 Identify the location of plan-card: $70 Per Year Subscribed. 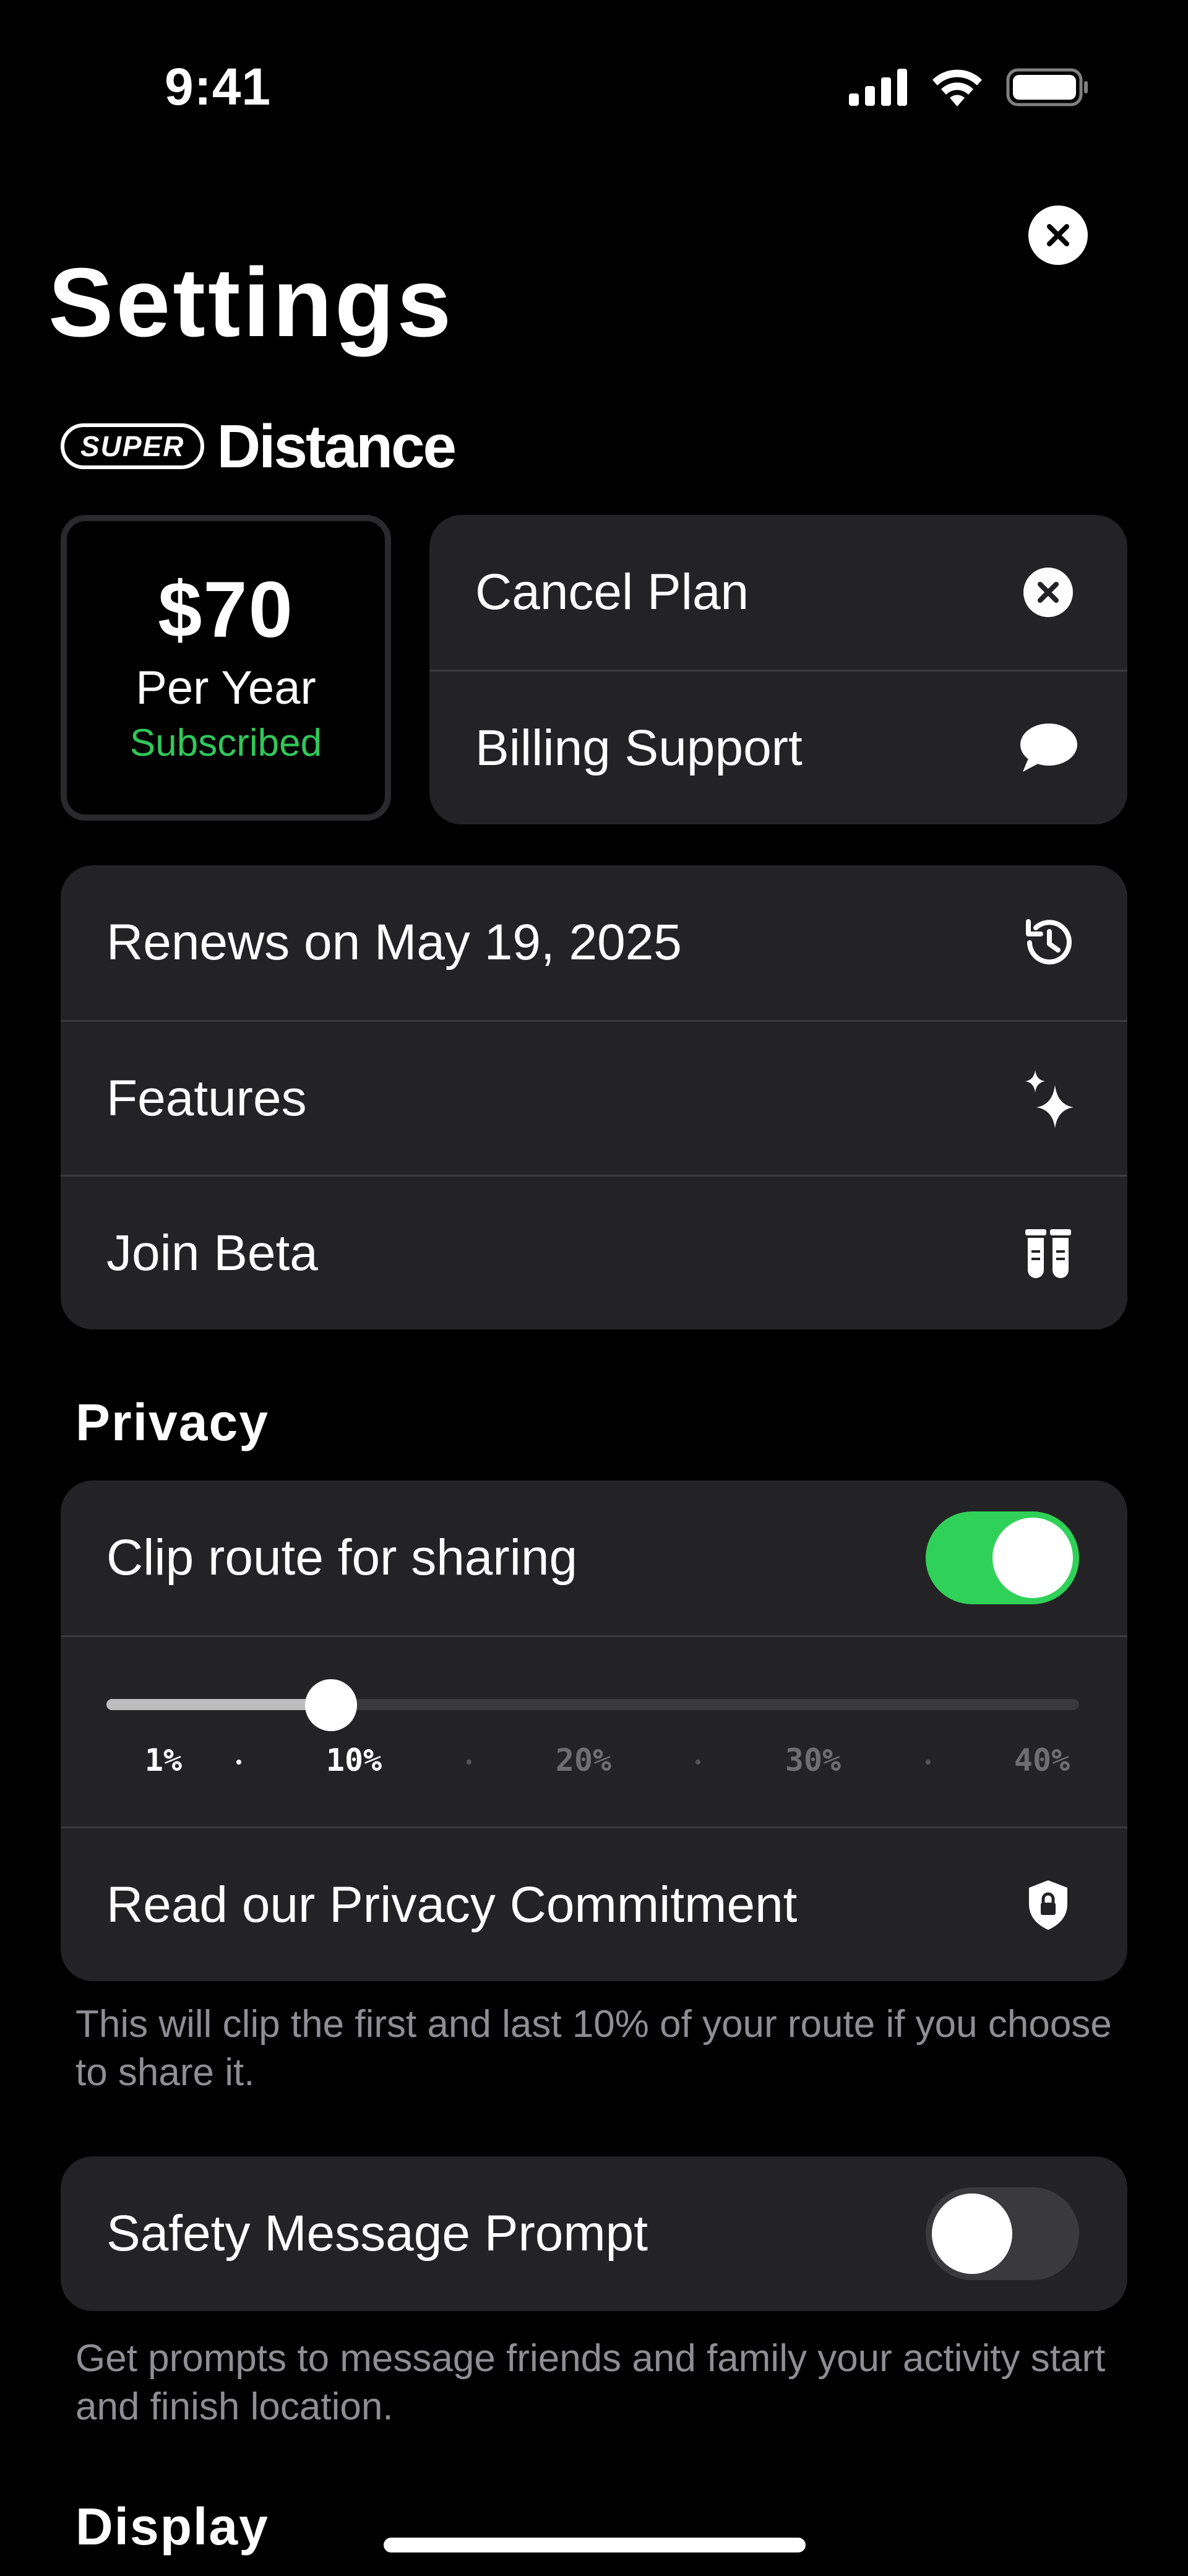
(226, 668).